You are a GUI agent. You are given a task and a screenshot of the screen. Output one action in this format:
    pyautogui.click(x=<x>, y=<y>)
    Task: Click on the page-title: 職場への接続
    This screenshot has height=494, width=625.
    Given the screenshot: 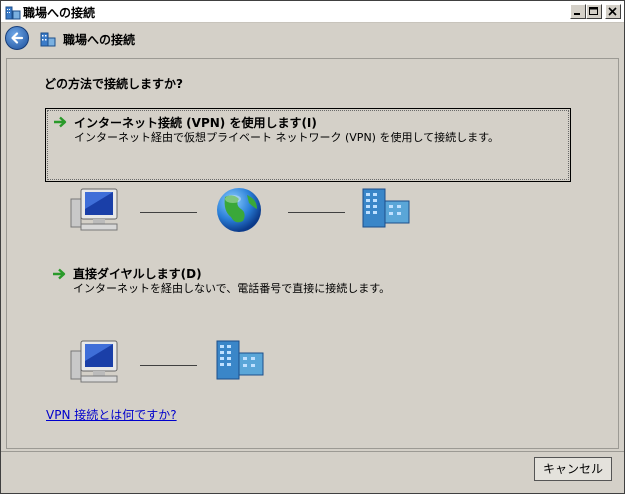 What is the action you would take?
    pyautogui.click(x=99, y=40)
    